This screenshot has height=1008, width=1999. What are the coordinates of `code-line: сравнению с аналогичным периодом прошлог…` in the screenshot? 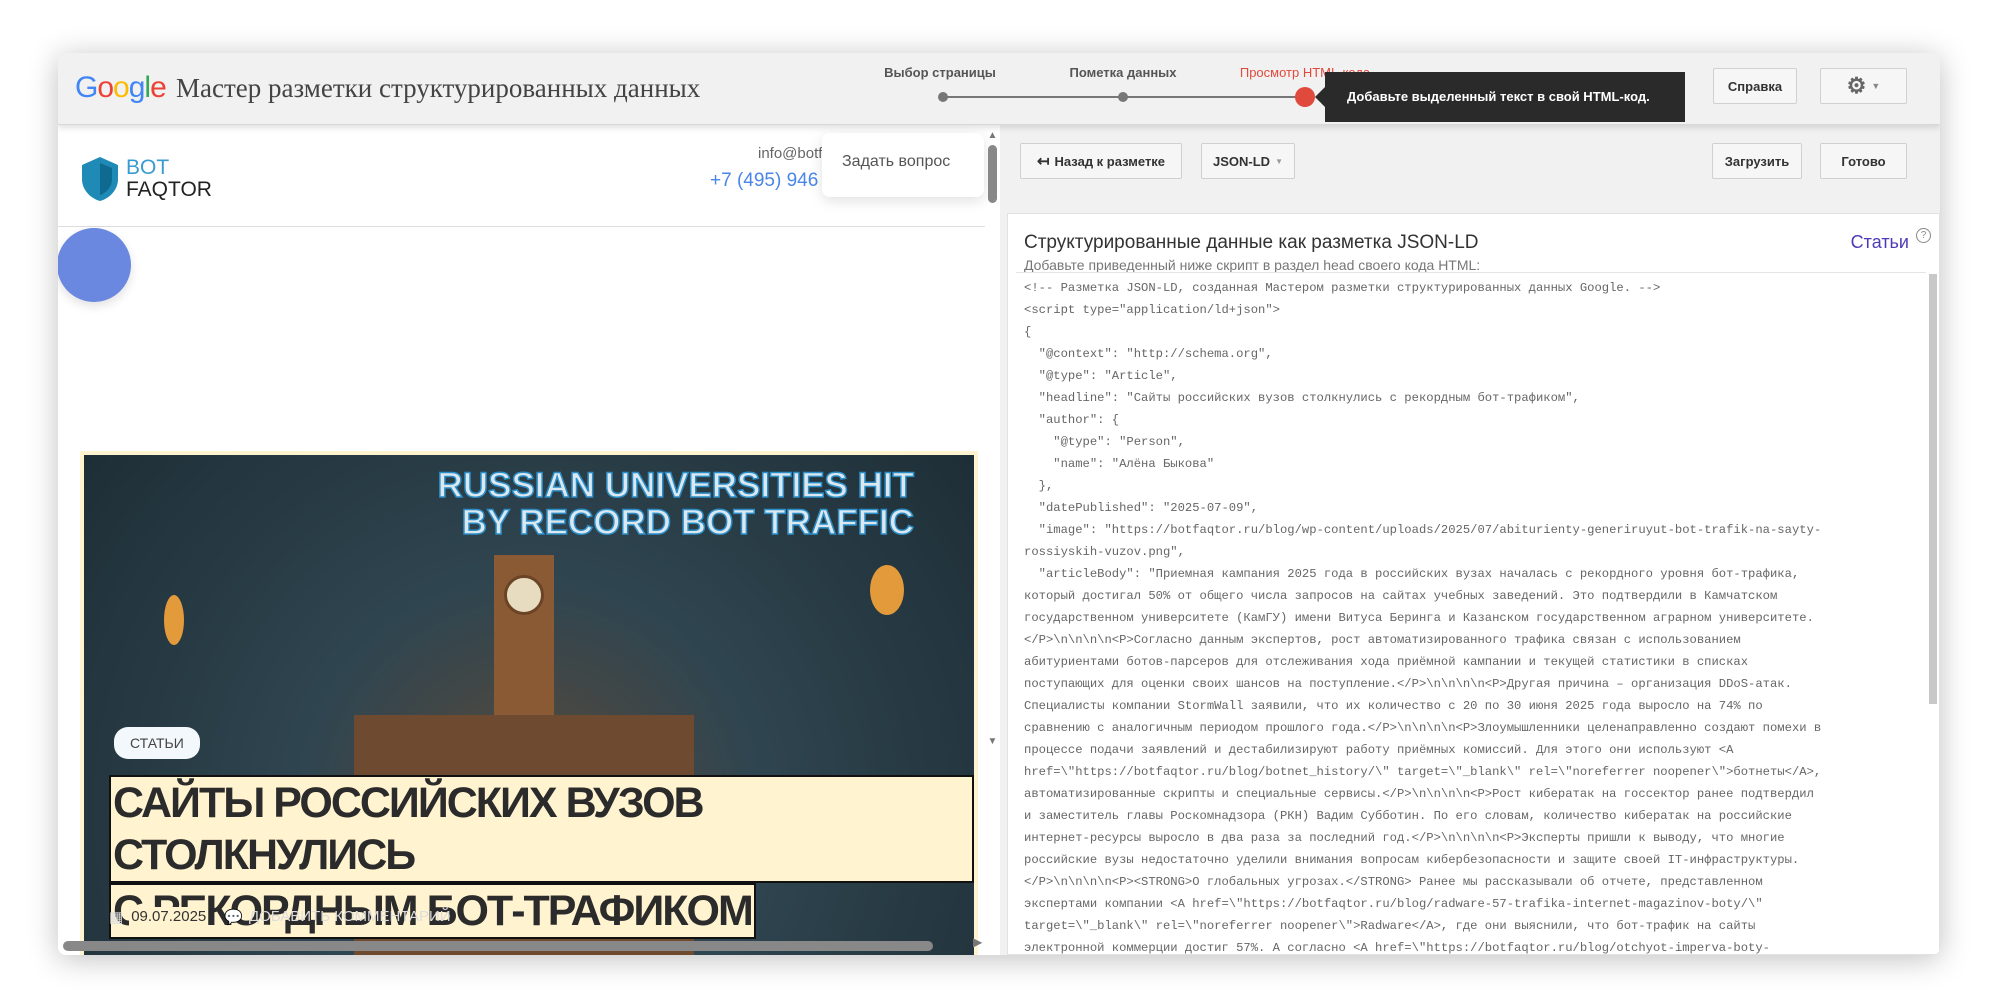 It's located at (1423, 728).